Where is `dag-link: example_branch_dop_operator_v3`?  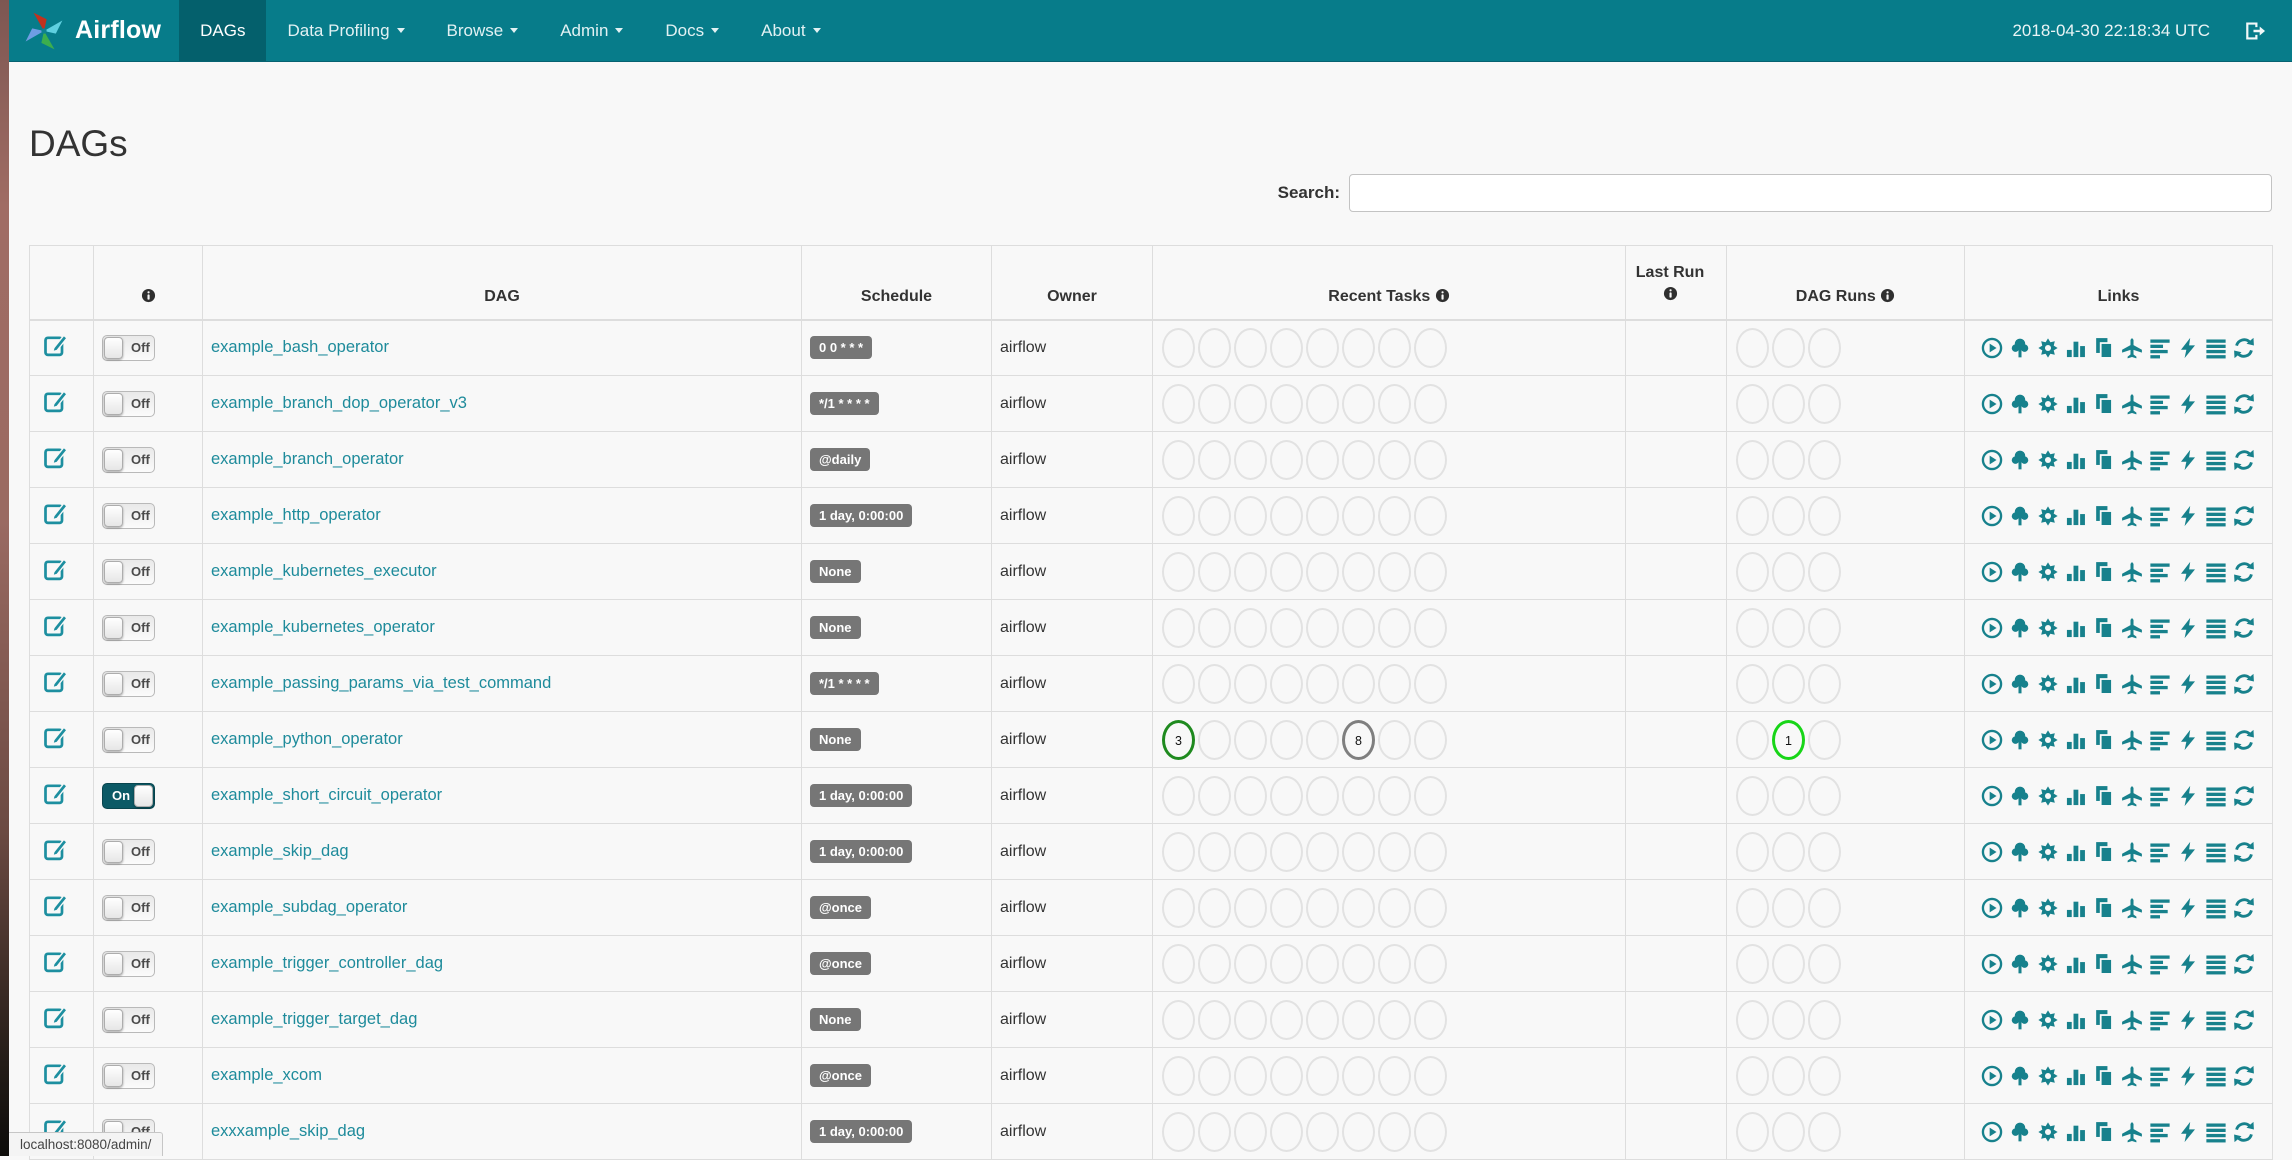 dag-link: example_branch_dop_operator_v3 is located at coordinates (339, 403).